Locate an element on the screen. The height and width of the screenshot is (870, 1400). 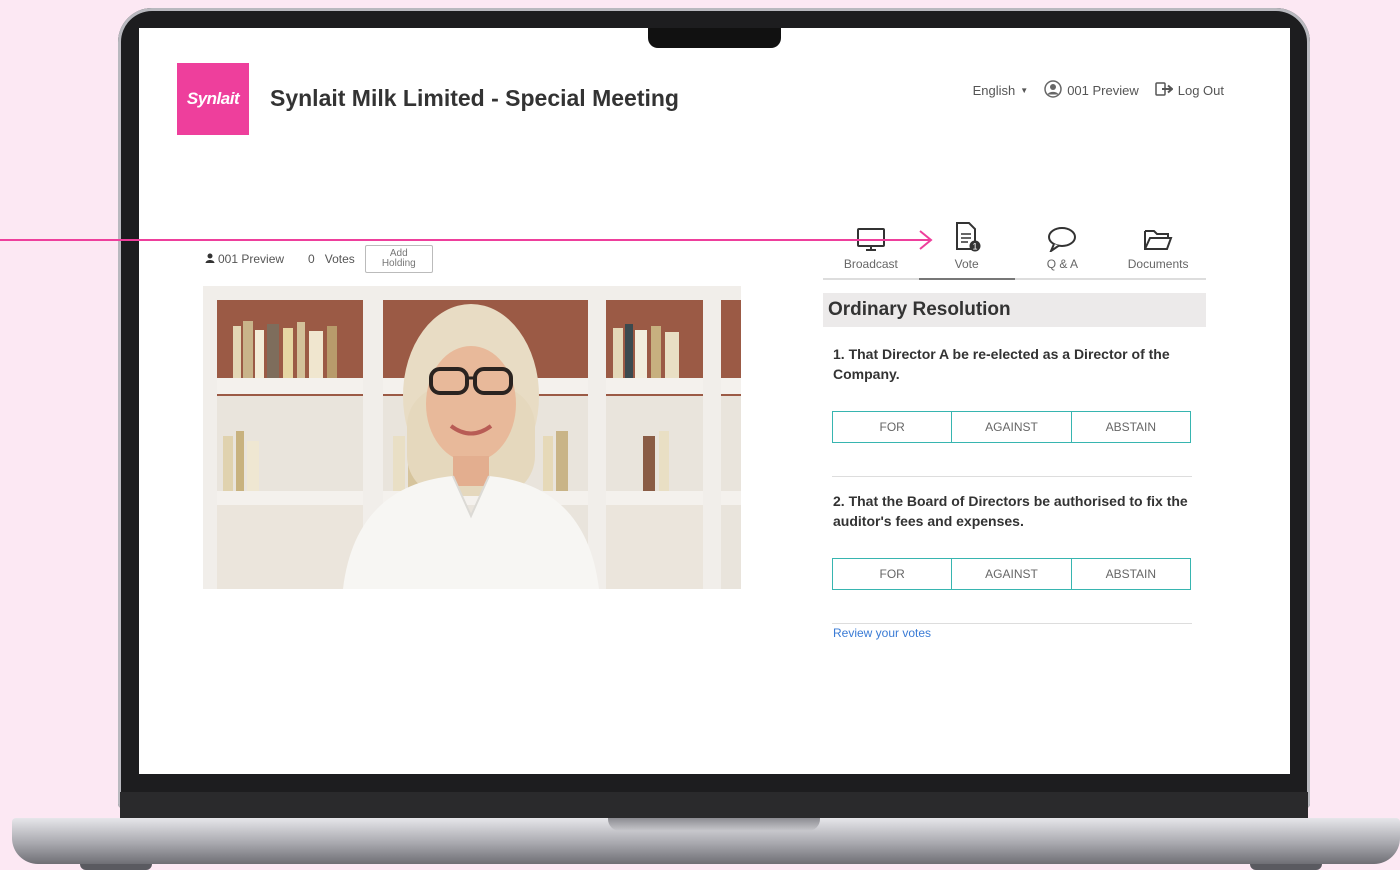
vote-badge: 1 is located at coordinates (974, 247).